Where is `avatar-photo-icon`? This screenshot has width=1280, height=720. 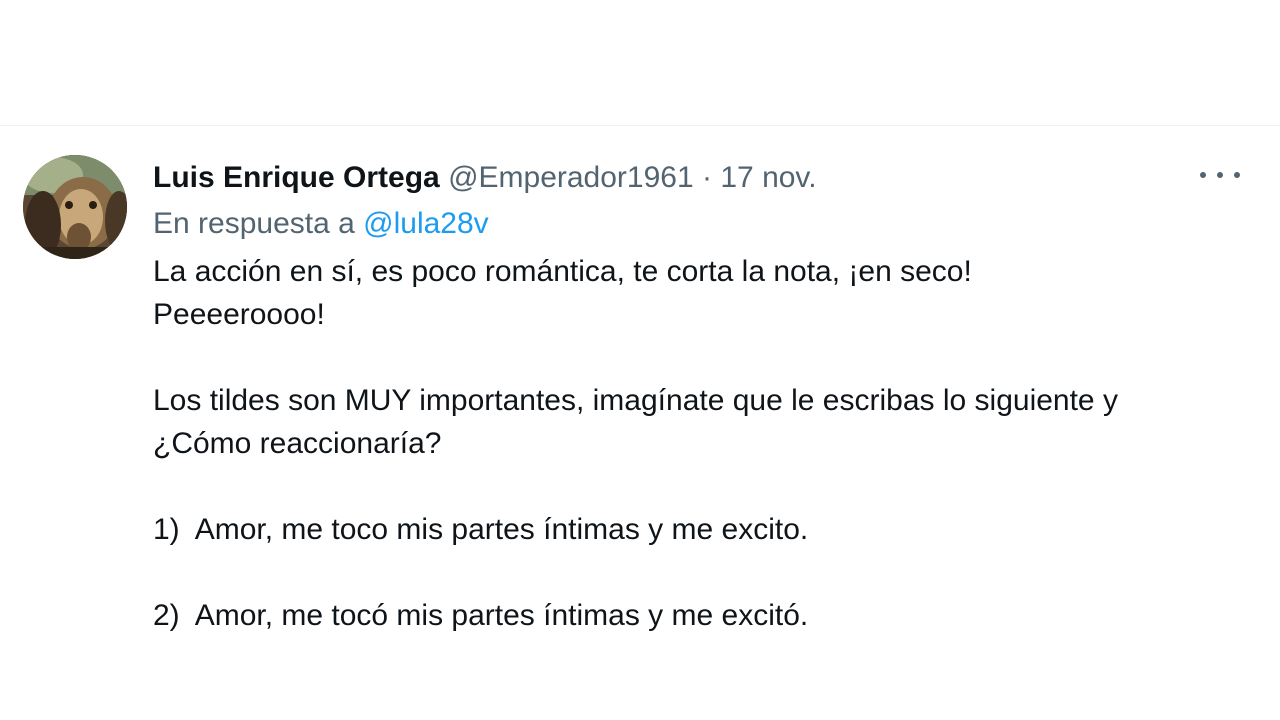
avatar-photo-icon is located at coordinates (75, 207).